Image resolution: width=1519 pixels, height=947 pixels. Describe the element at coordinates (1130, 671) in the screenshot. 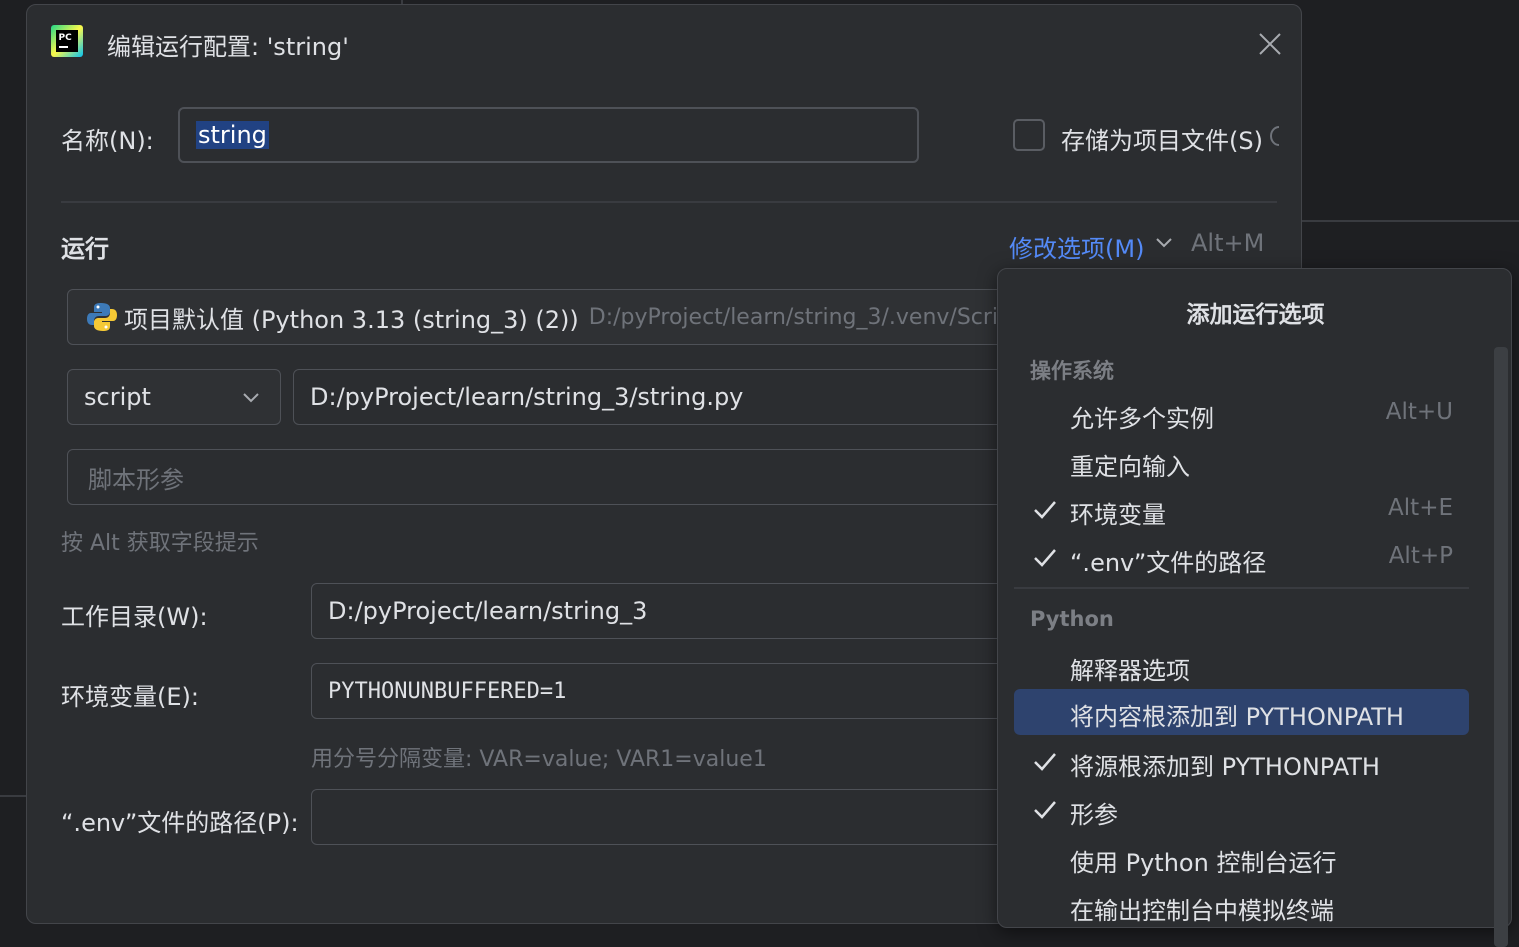

I see `option-label: 解释器选项` at that location.